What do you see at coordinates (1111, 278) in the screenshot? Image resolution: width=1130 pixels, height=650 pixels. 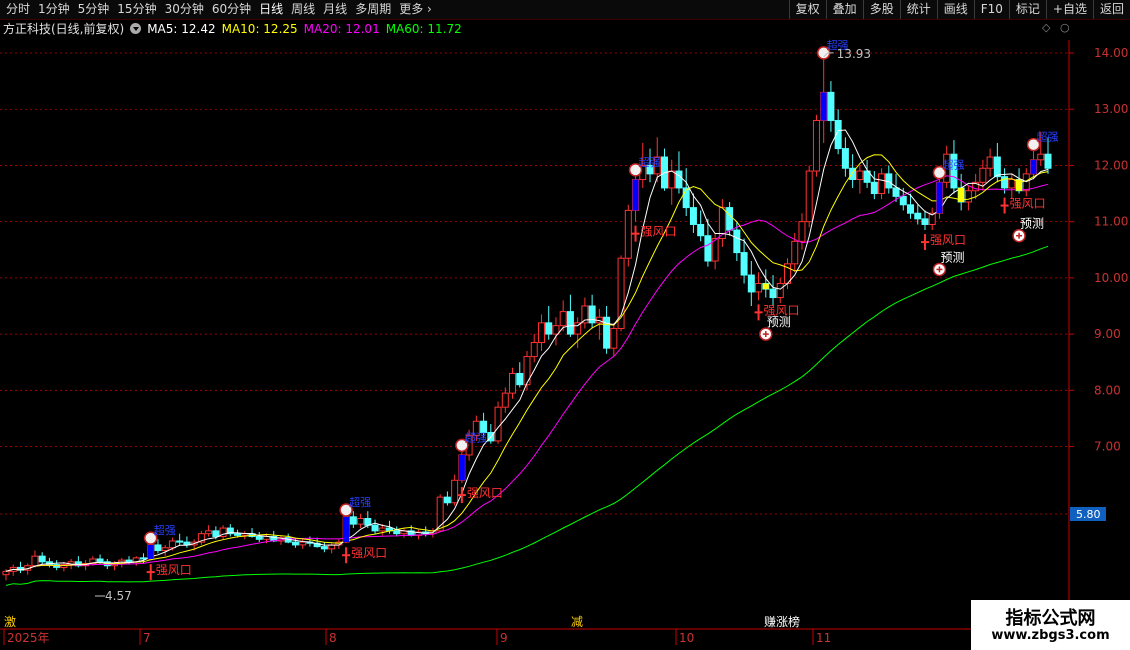 I see `price-tick-label-4: 10.00` at bounding box center [1111, 278].